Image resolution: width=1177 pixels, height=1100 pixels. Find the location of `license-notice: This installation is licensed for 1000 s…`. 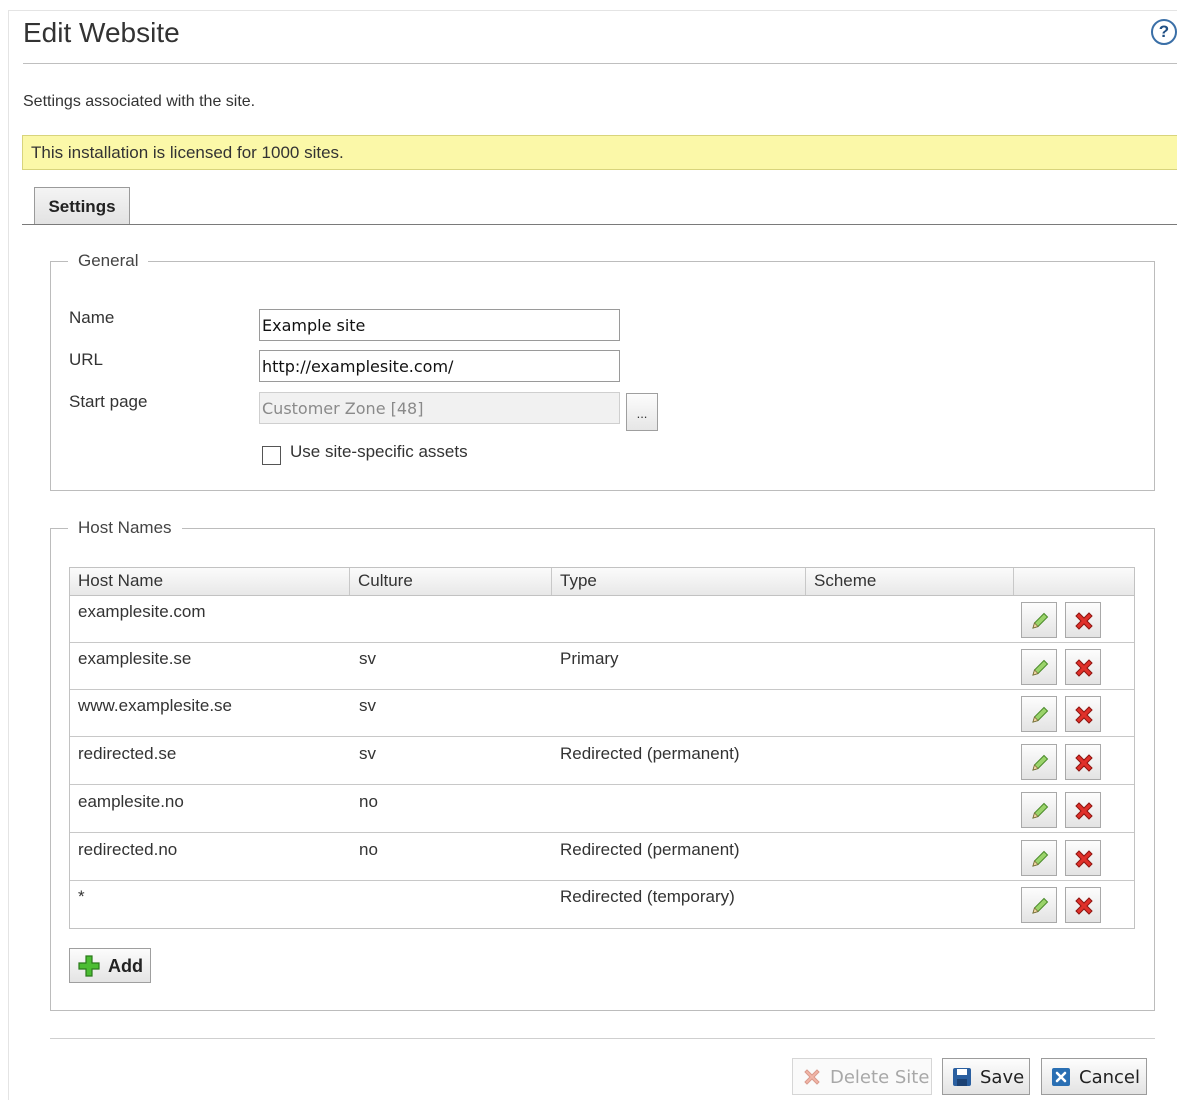

license-notice: This installation is licensed for 1000 s… is located at coordinates (599, 152).